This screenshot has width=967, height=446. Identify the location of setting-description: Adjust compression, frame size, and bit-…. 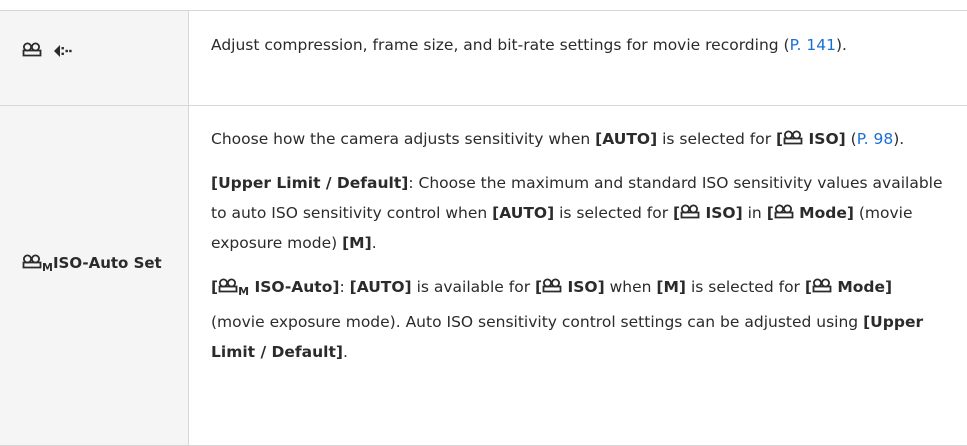
(578, 35).